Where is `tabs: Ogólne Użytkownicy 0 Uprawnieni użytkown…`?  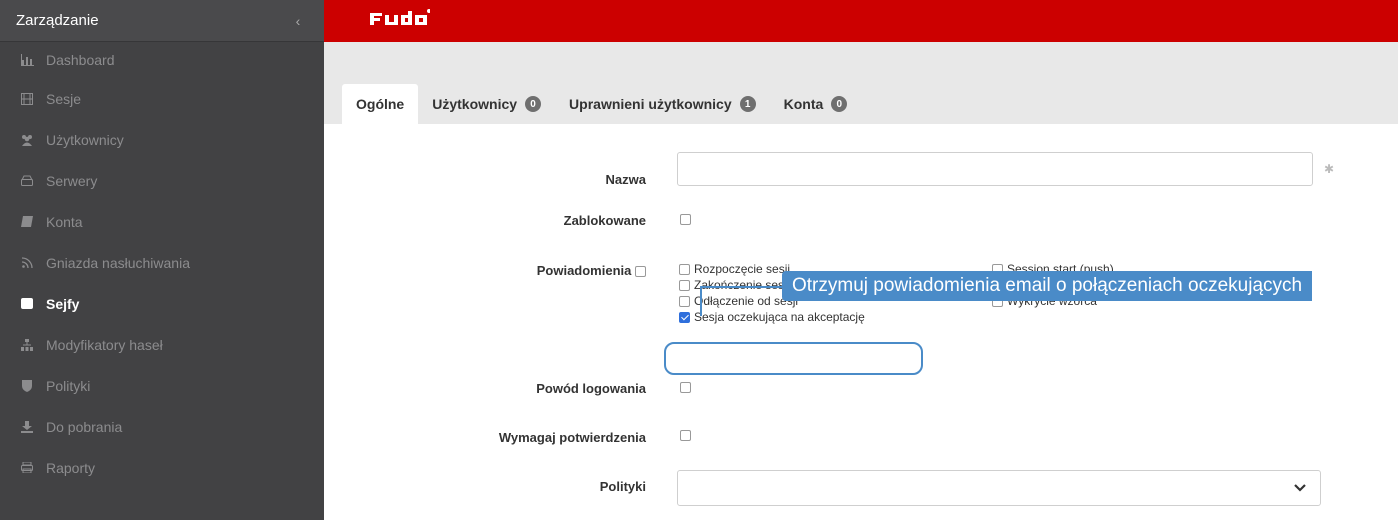 tabs: Ogólne Użytkownicy 0 Uprawnieni użytkown… is located at coordinates (601, 104).